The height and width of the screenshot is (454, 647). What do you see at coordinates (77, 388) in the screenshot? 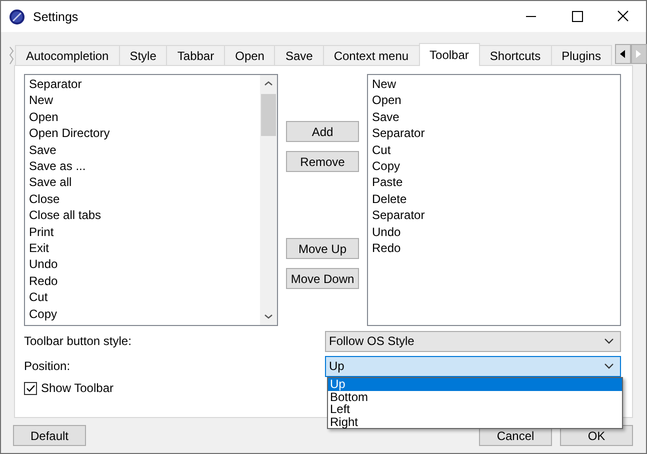
I see `checkbox-label: Show Toolbar` at bounding box center [77, 388].